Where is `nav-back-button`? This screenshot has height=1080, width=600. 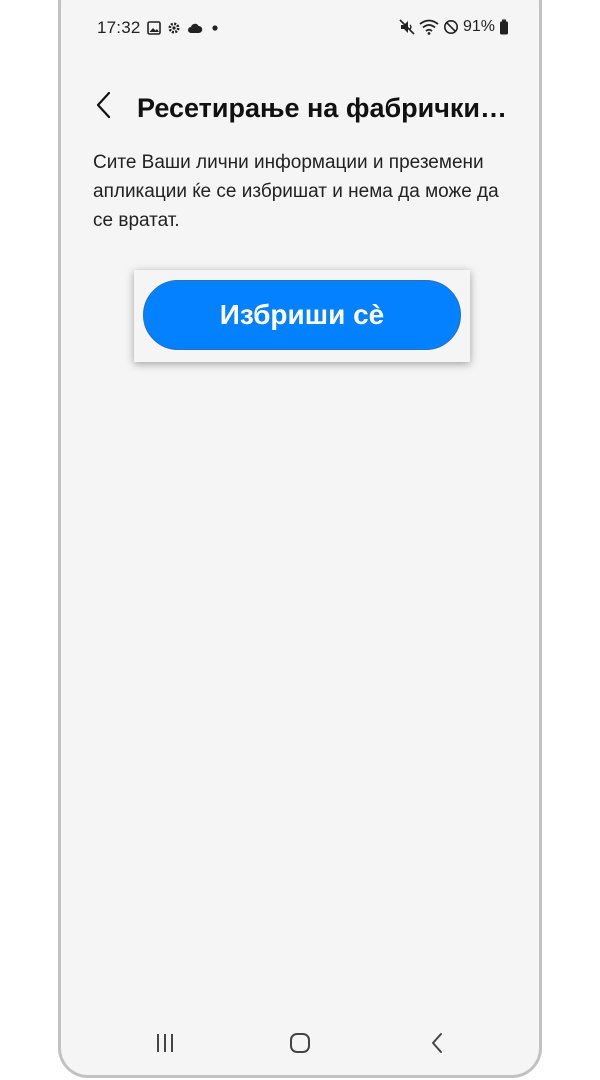 nav-back-button is located at coordinates (437, 1045).